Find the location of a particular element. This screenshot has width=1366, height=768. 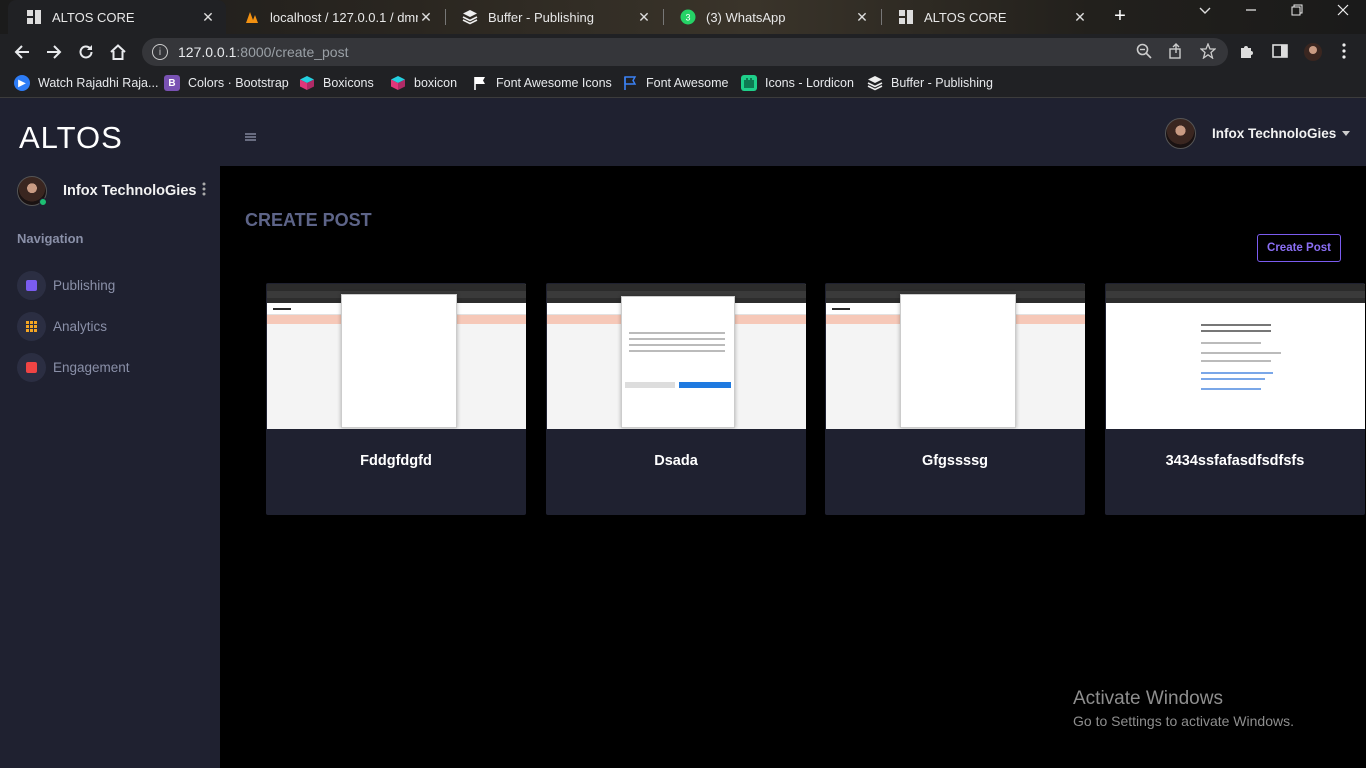

side-panel-icon is located at coordinates (1280, 52).